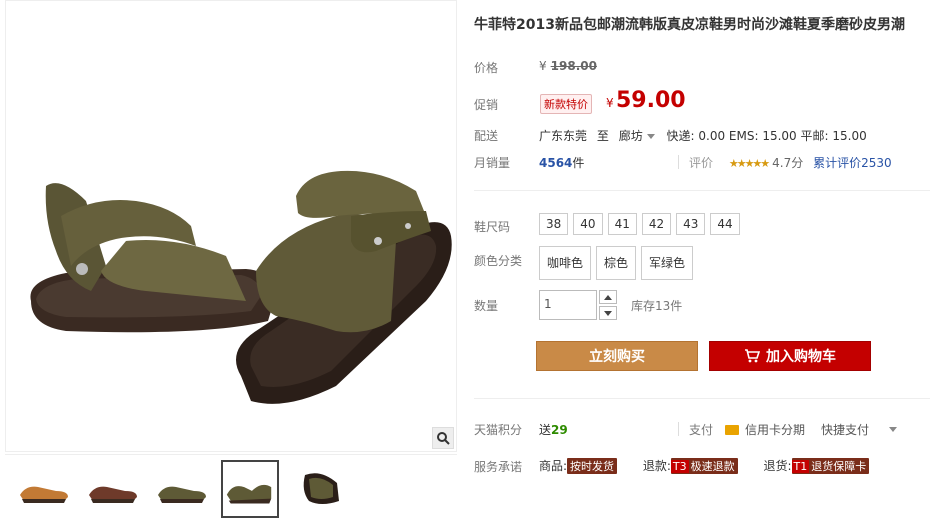 The height and width of the screenshot is (524, 930). Describe the element at coordinates (563, 136) in the screenshot. I see `ship-from: 广东东莞` at that location.